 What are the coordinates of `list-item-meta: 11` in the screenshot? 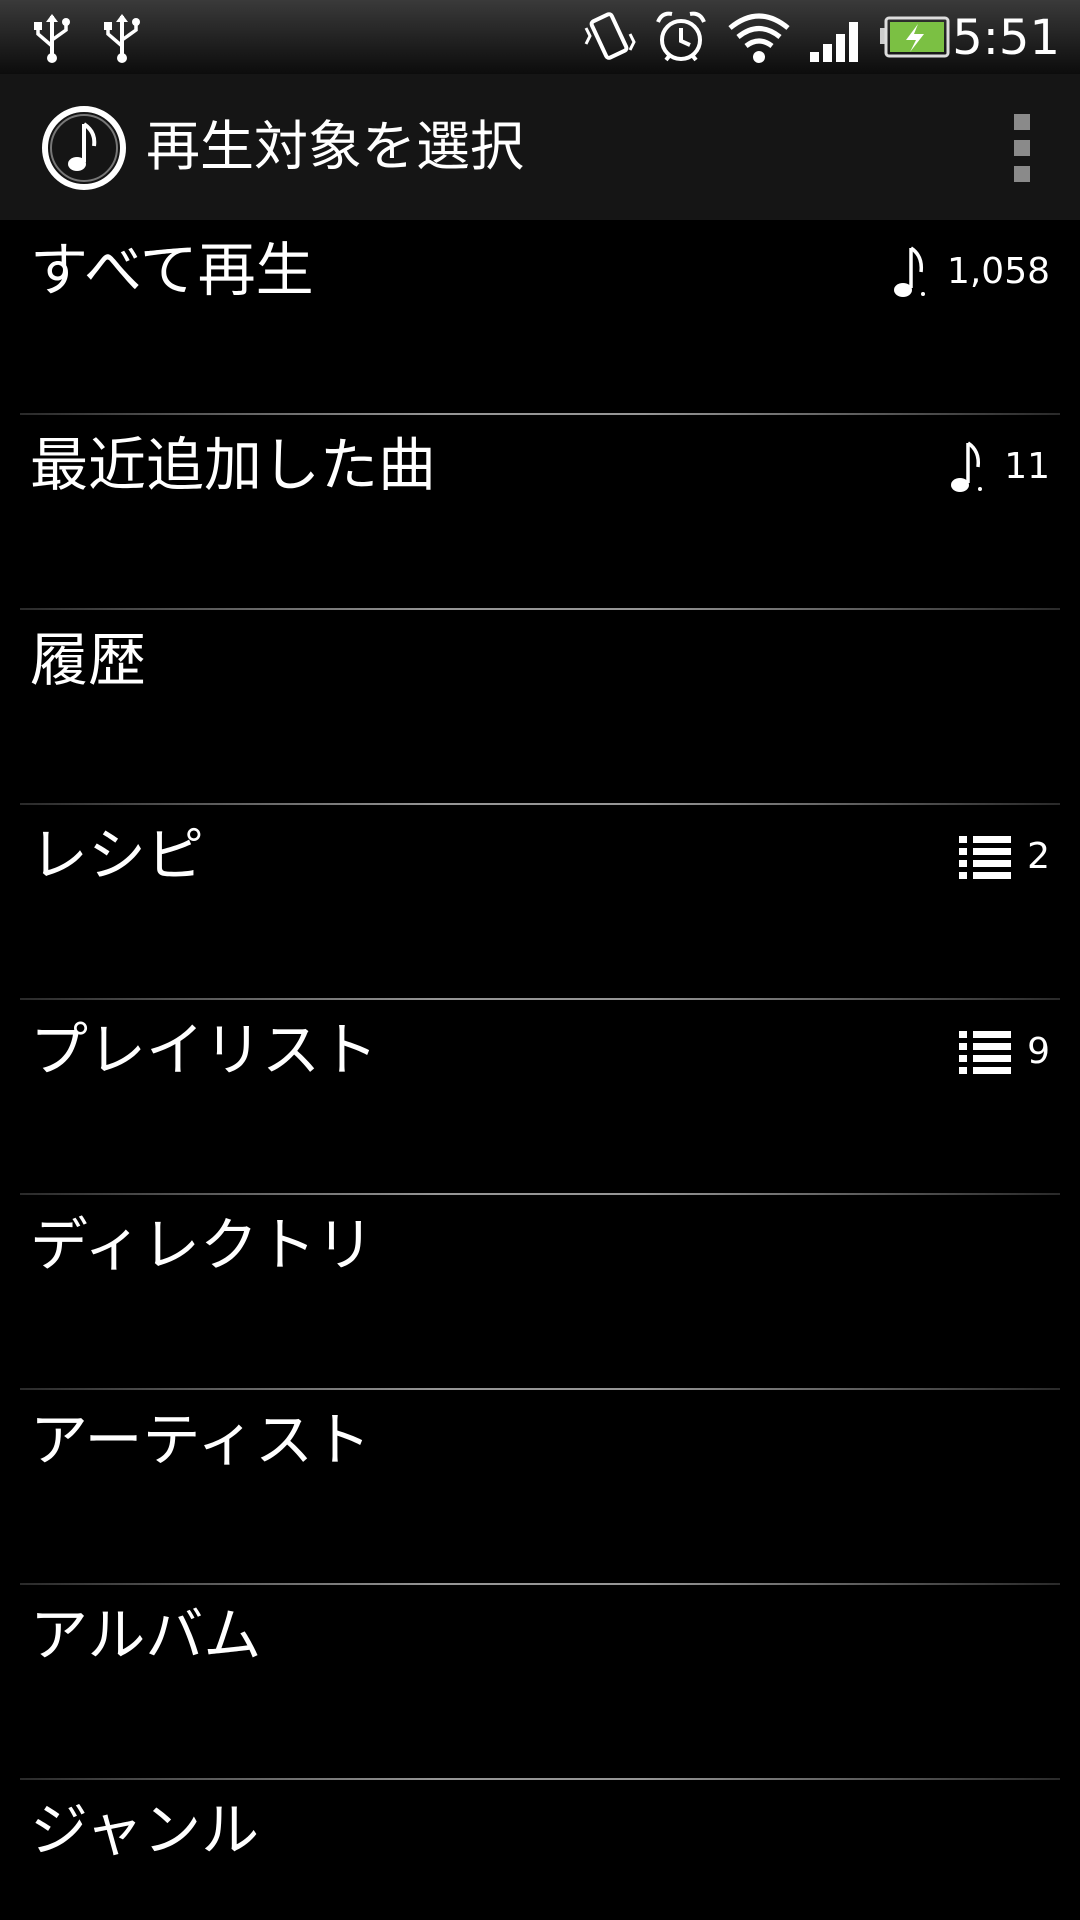 It's located at (998, 467).